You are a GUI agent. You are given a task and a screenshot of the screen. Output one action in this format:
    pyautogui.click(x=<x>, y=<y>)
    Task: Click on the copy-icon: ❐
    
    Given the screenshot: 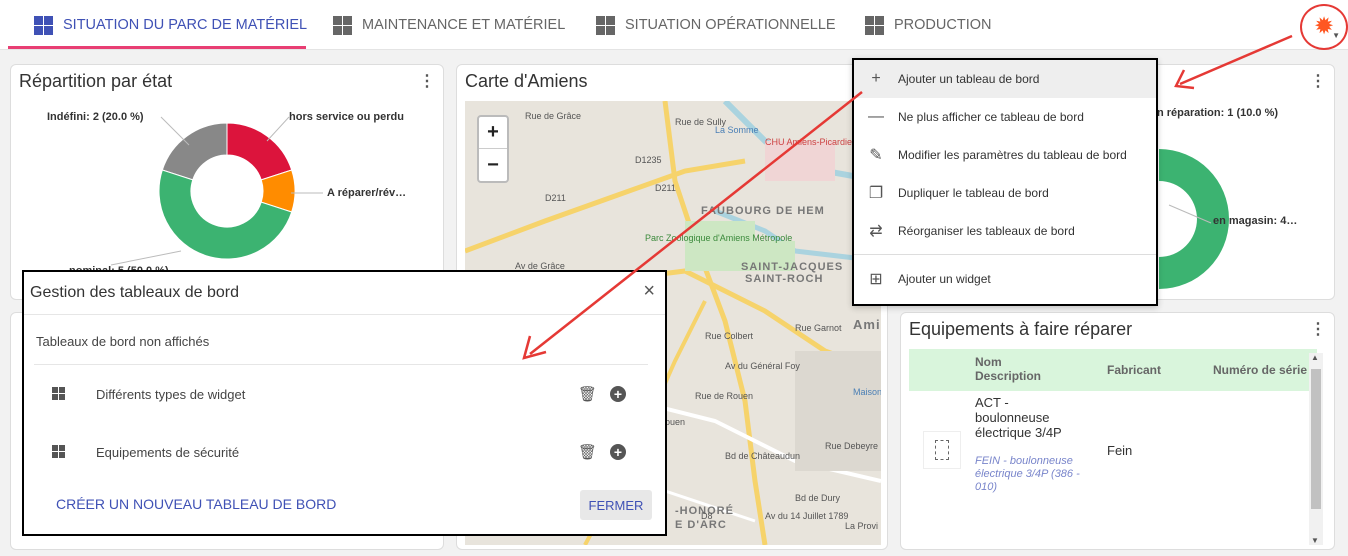 What is the action you would take?
    pyautogui.click(x=876, y=193)
    